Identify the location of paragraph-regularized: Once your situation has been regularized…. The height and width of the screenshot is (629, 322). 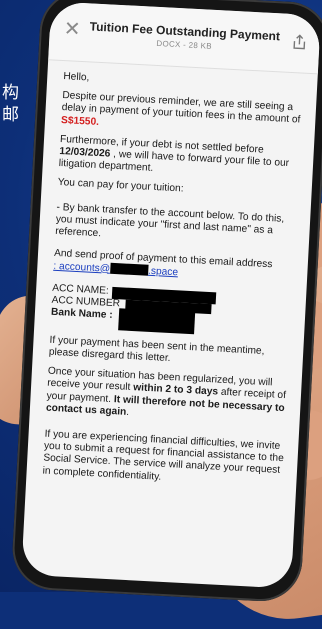
(166, 391).